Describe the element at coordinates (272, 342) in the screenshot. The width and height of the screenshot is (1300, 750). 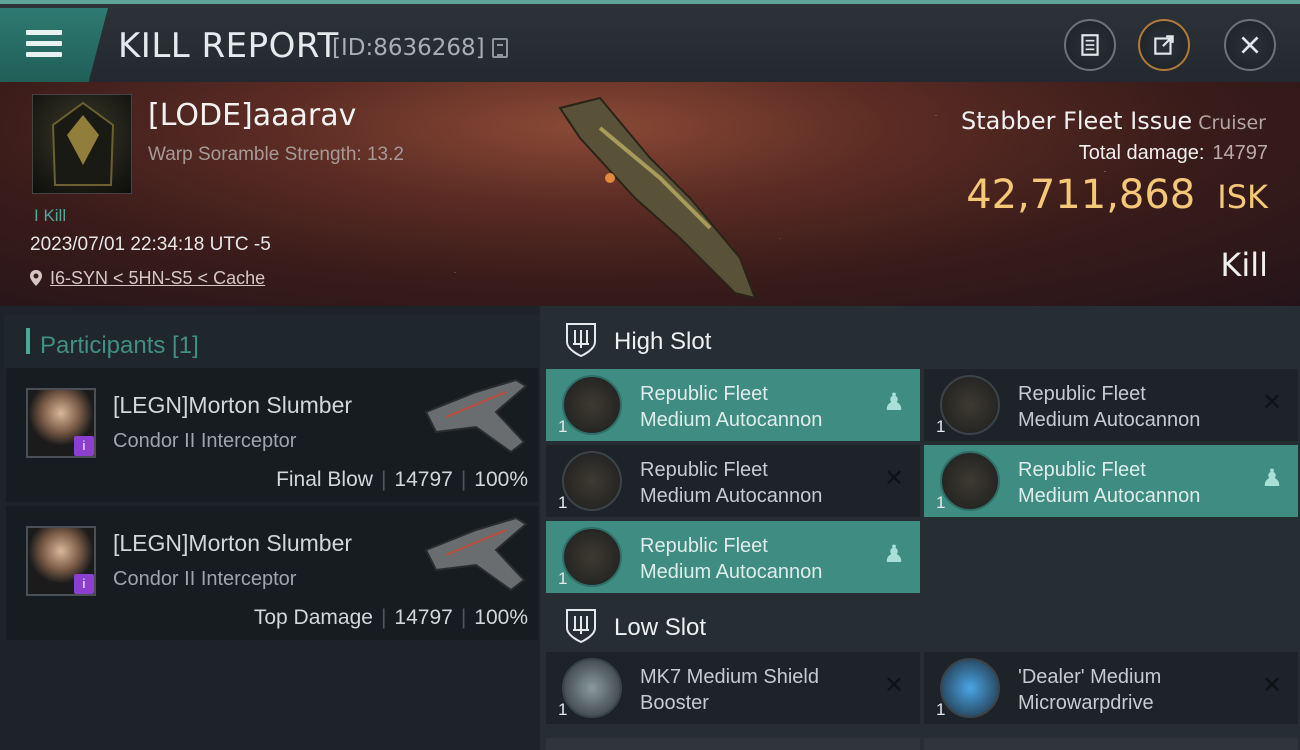
I see `participants-header: Participants [1]` at that location.